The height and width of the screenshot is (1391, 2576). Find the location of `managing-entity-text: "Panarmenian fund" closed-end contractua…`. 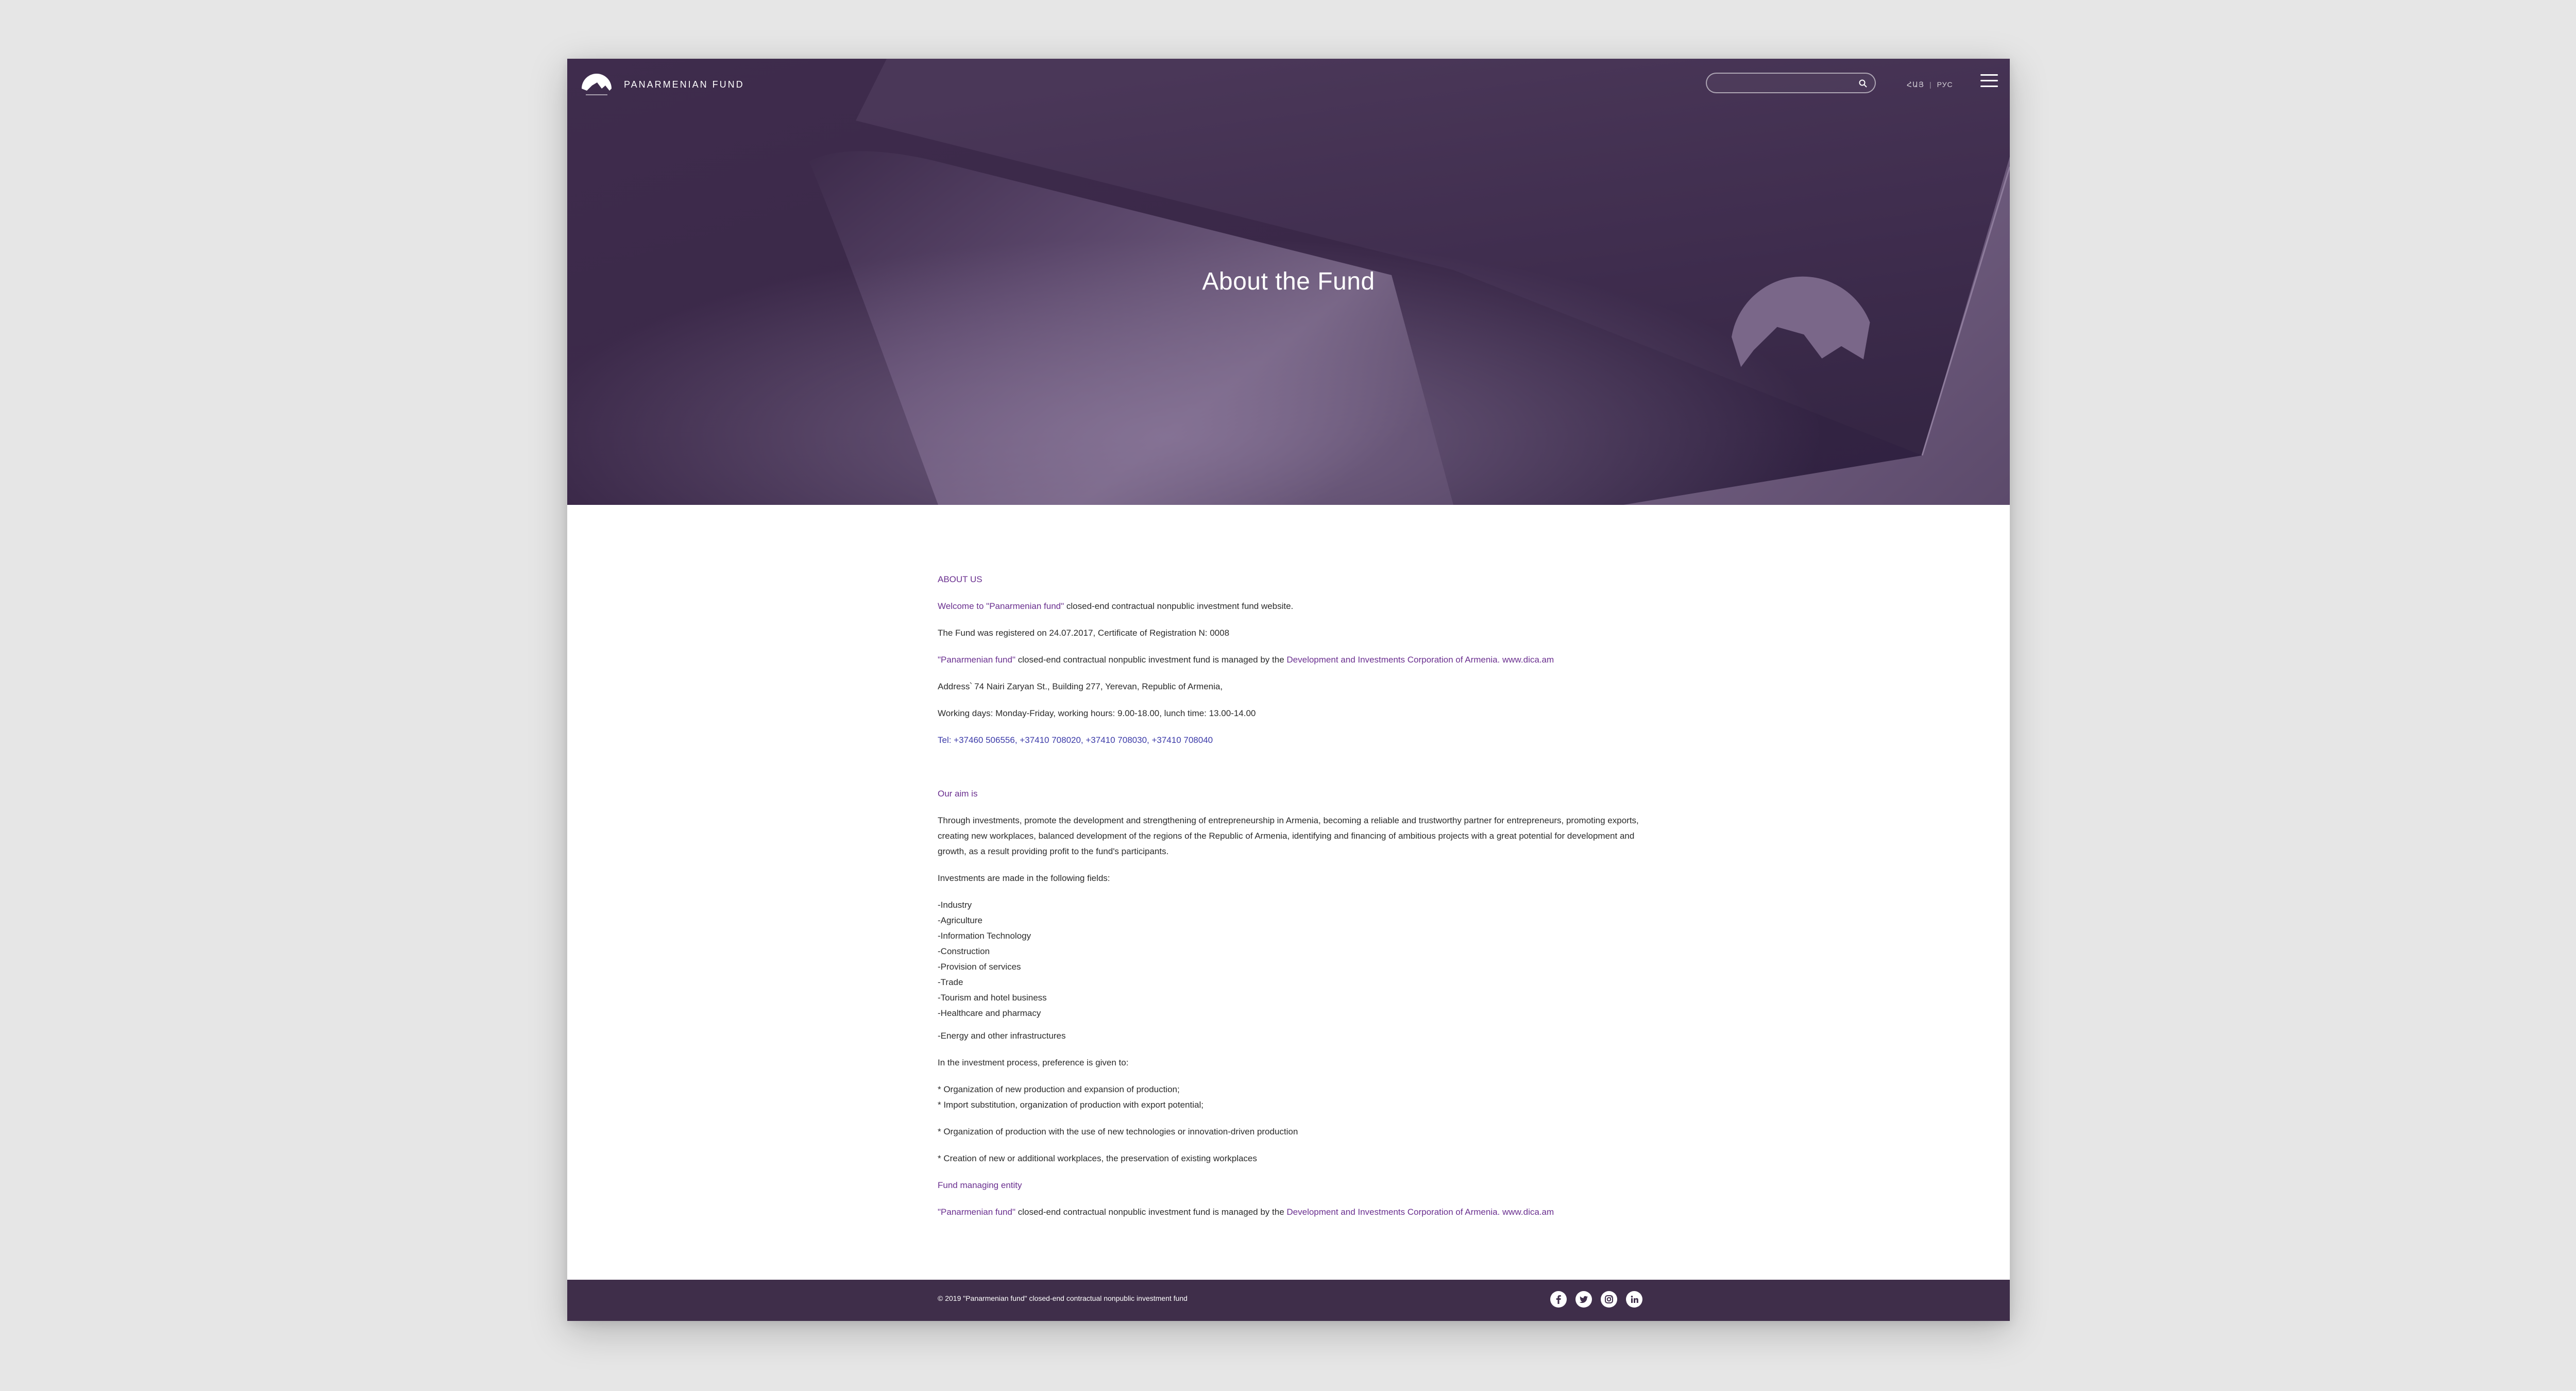

managing-entity-text: "Panarmenian fund" closed-end contractua… is located at coordinates (1293, 1212).